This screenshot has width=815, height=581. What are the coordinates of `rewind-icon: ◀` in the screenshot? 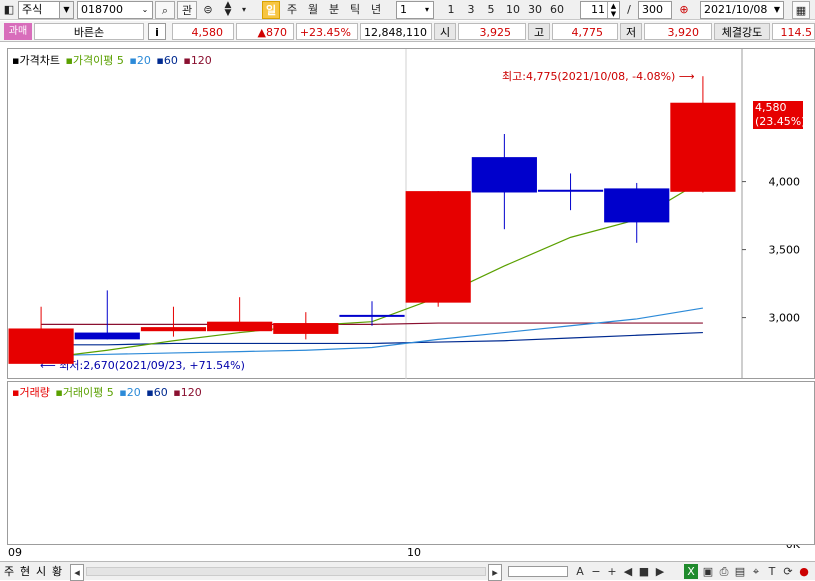 It's located at (628, 571).